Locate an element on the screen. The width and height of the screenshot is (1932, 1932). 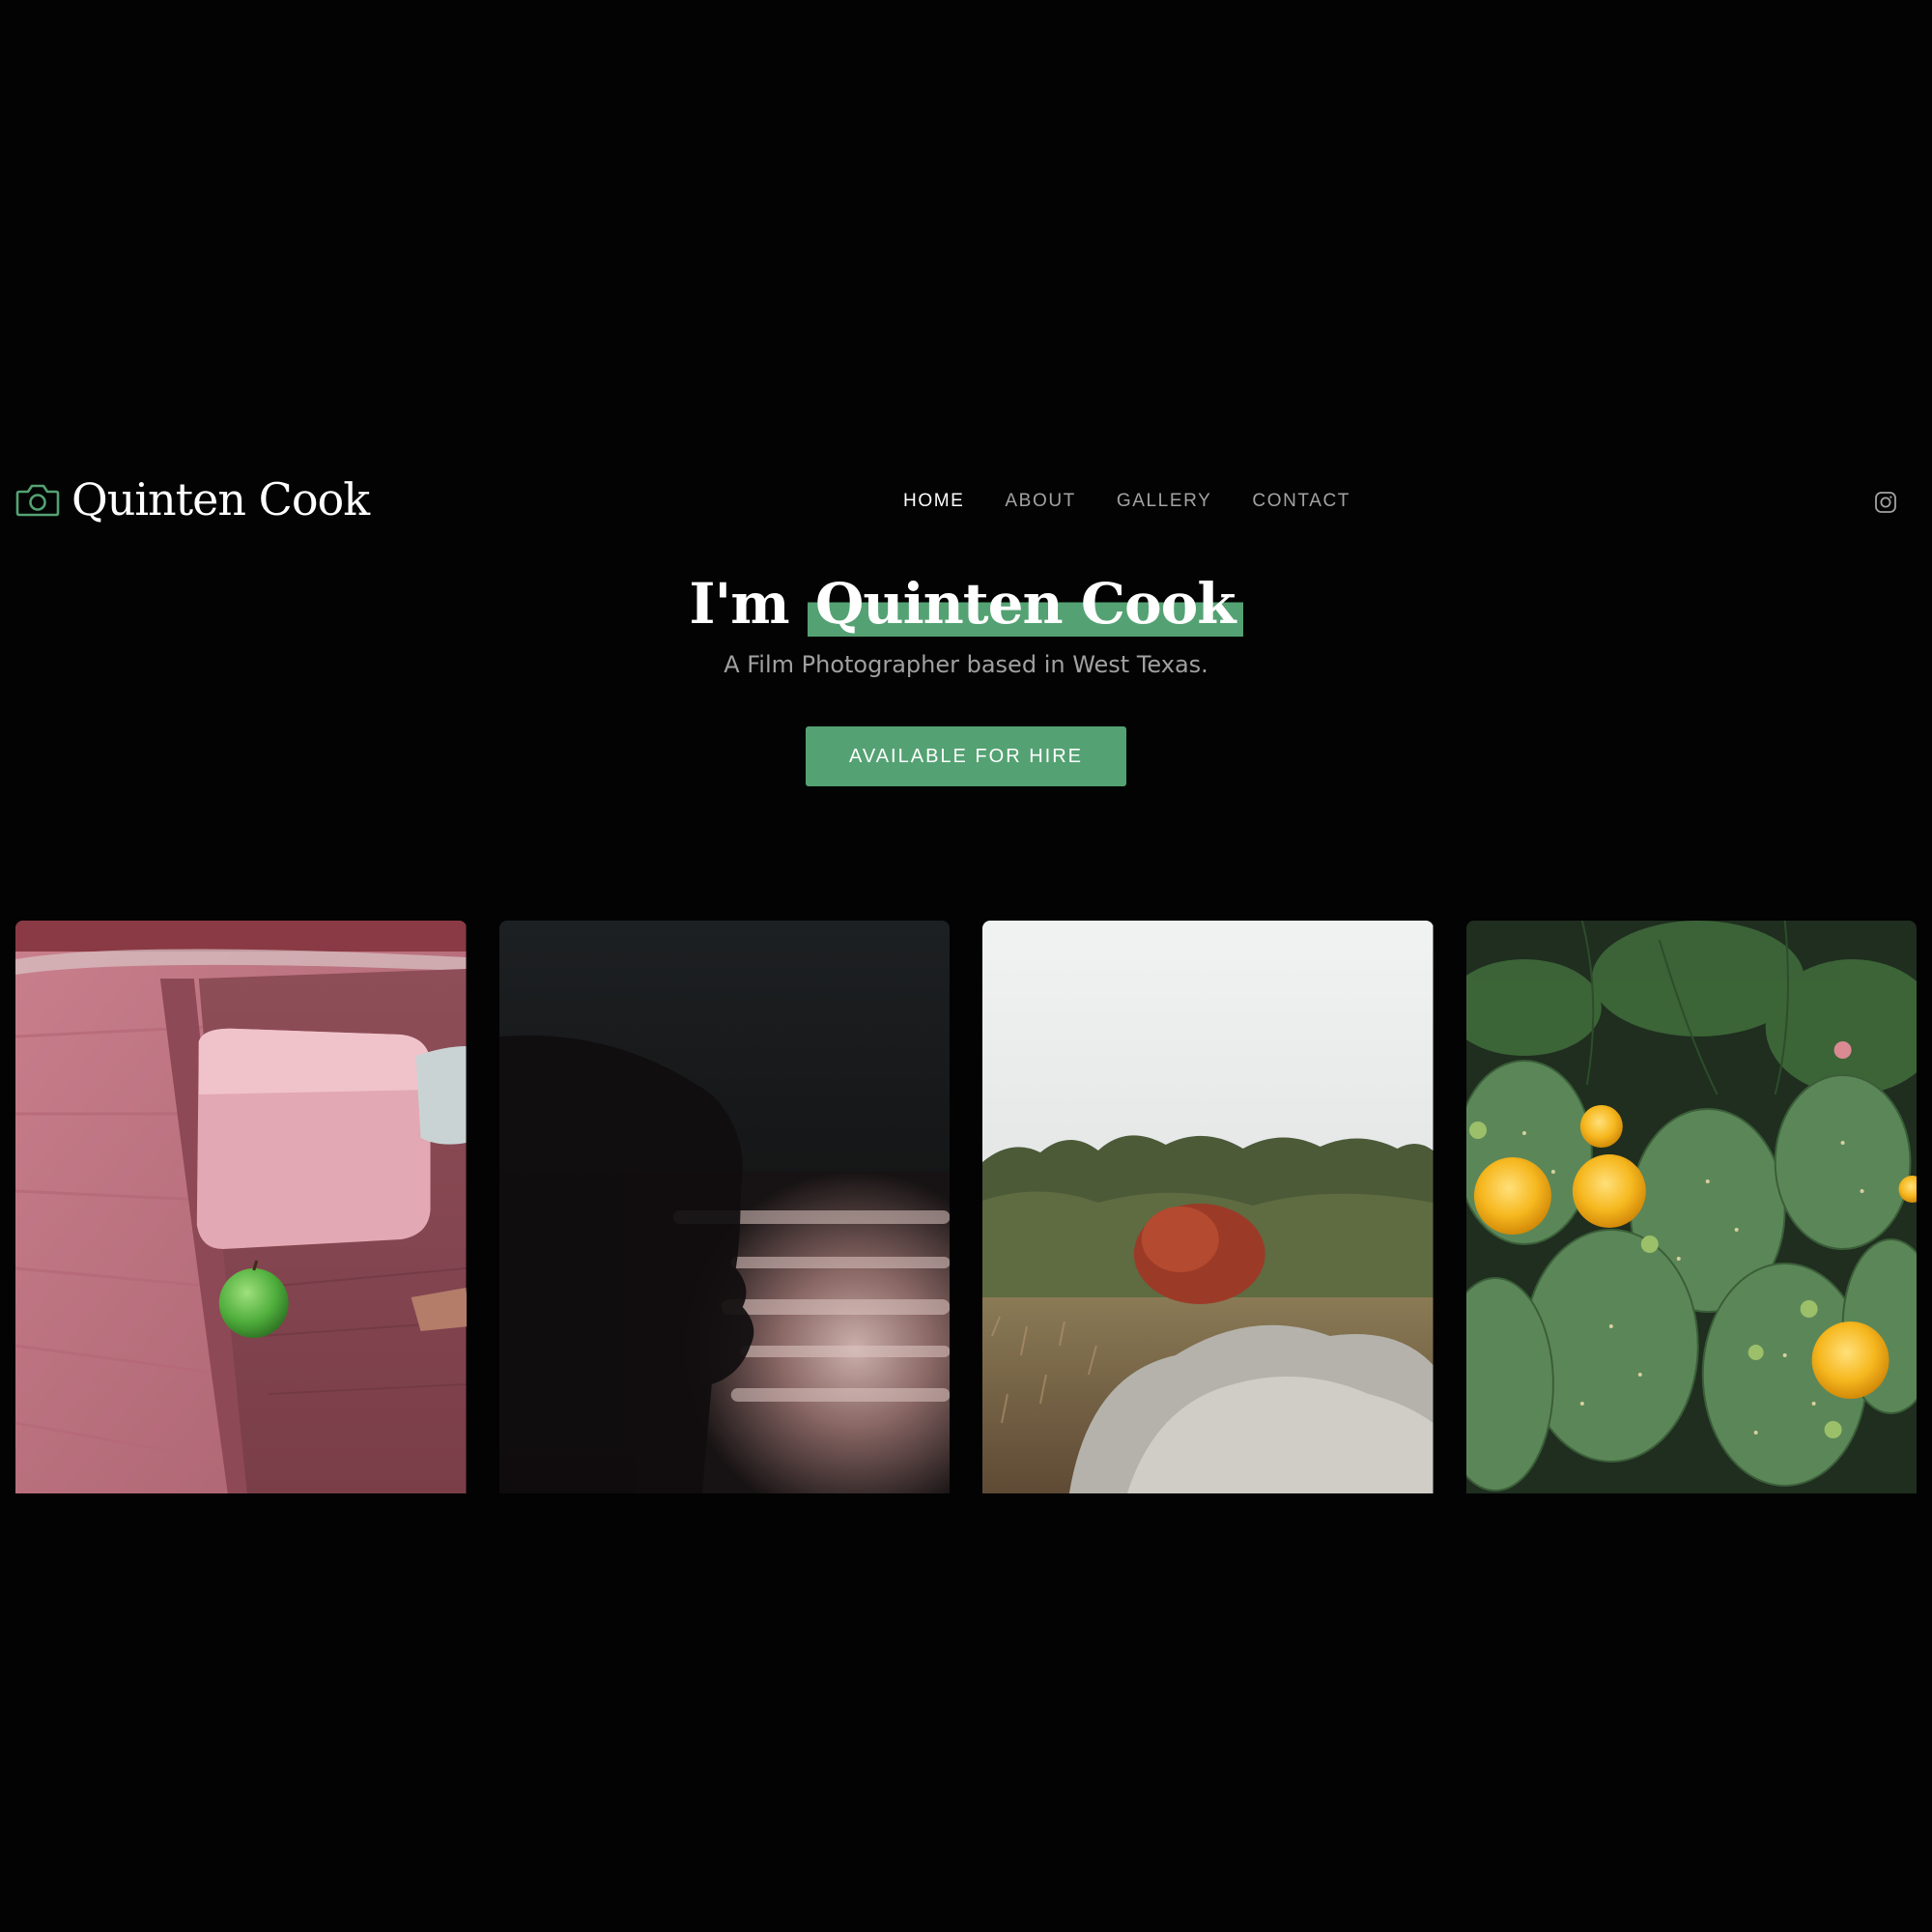
camera-icon is located at coordinates (37, 500).